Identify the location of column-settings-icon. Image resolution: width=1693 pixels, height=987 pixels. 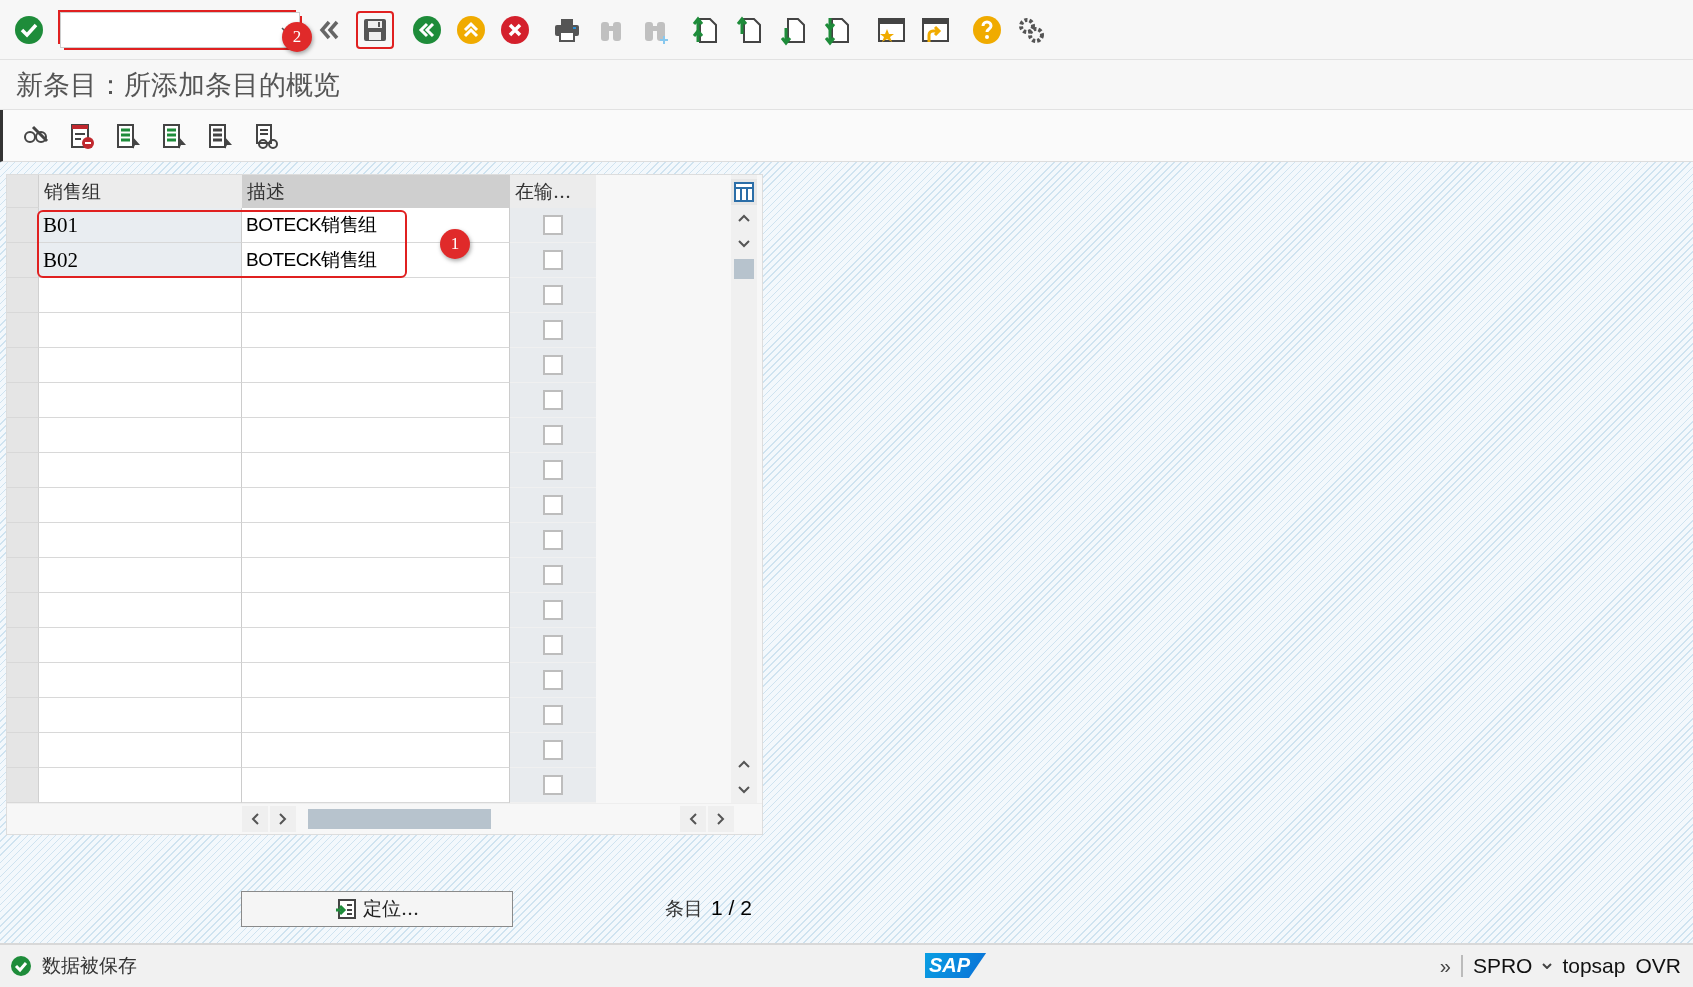
(744, 192).